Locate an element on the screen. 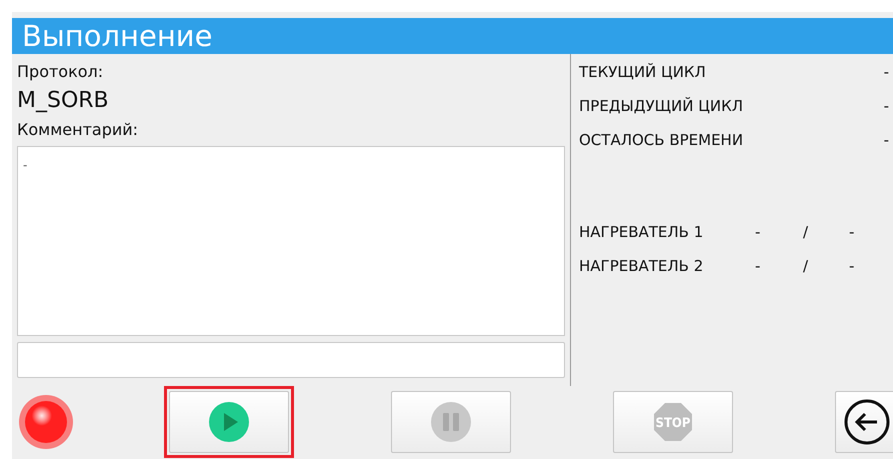 The image size is (893, 459). status-label: ТЕКУЩИЙ ЦИКЛ is located at coordinates (642, 72).